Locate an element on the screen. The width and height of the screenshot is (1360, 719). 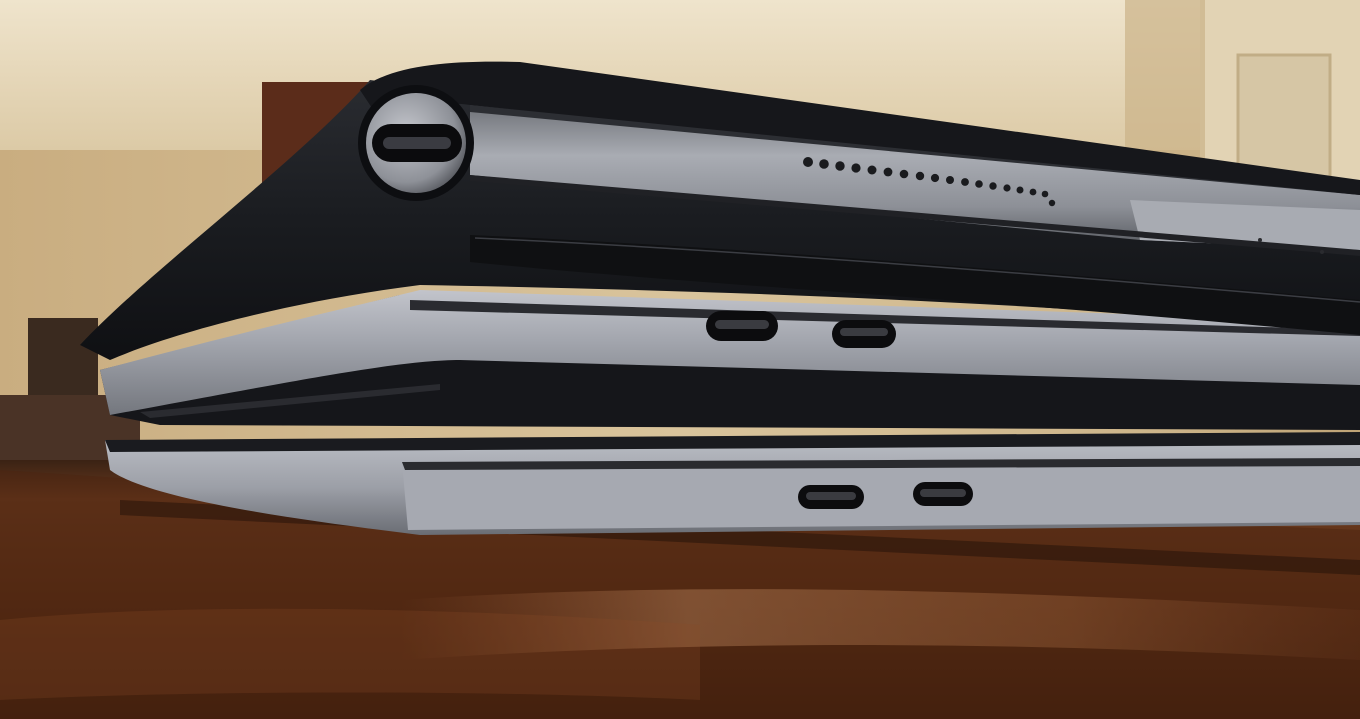
background-shelf is located at coordinates (63, 358).